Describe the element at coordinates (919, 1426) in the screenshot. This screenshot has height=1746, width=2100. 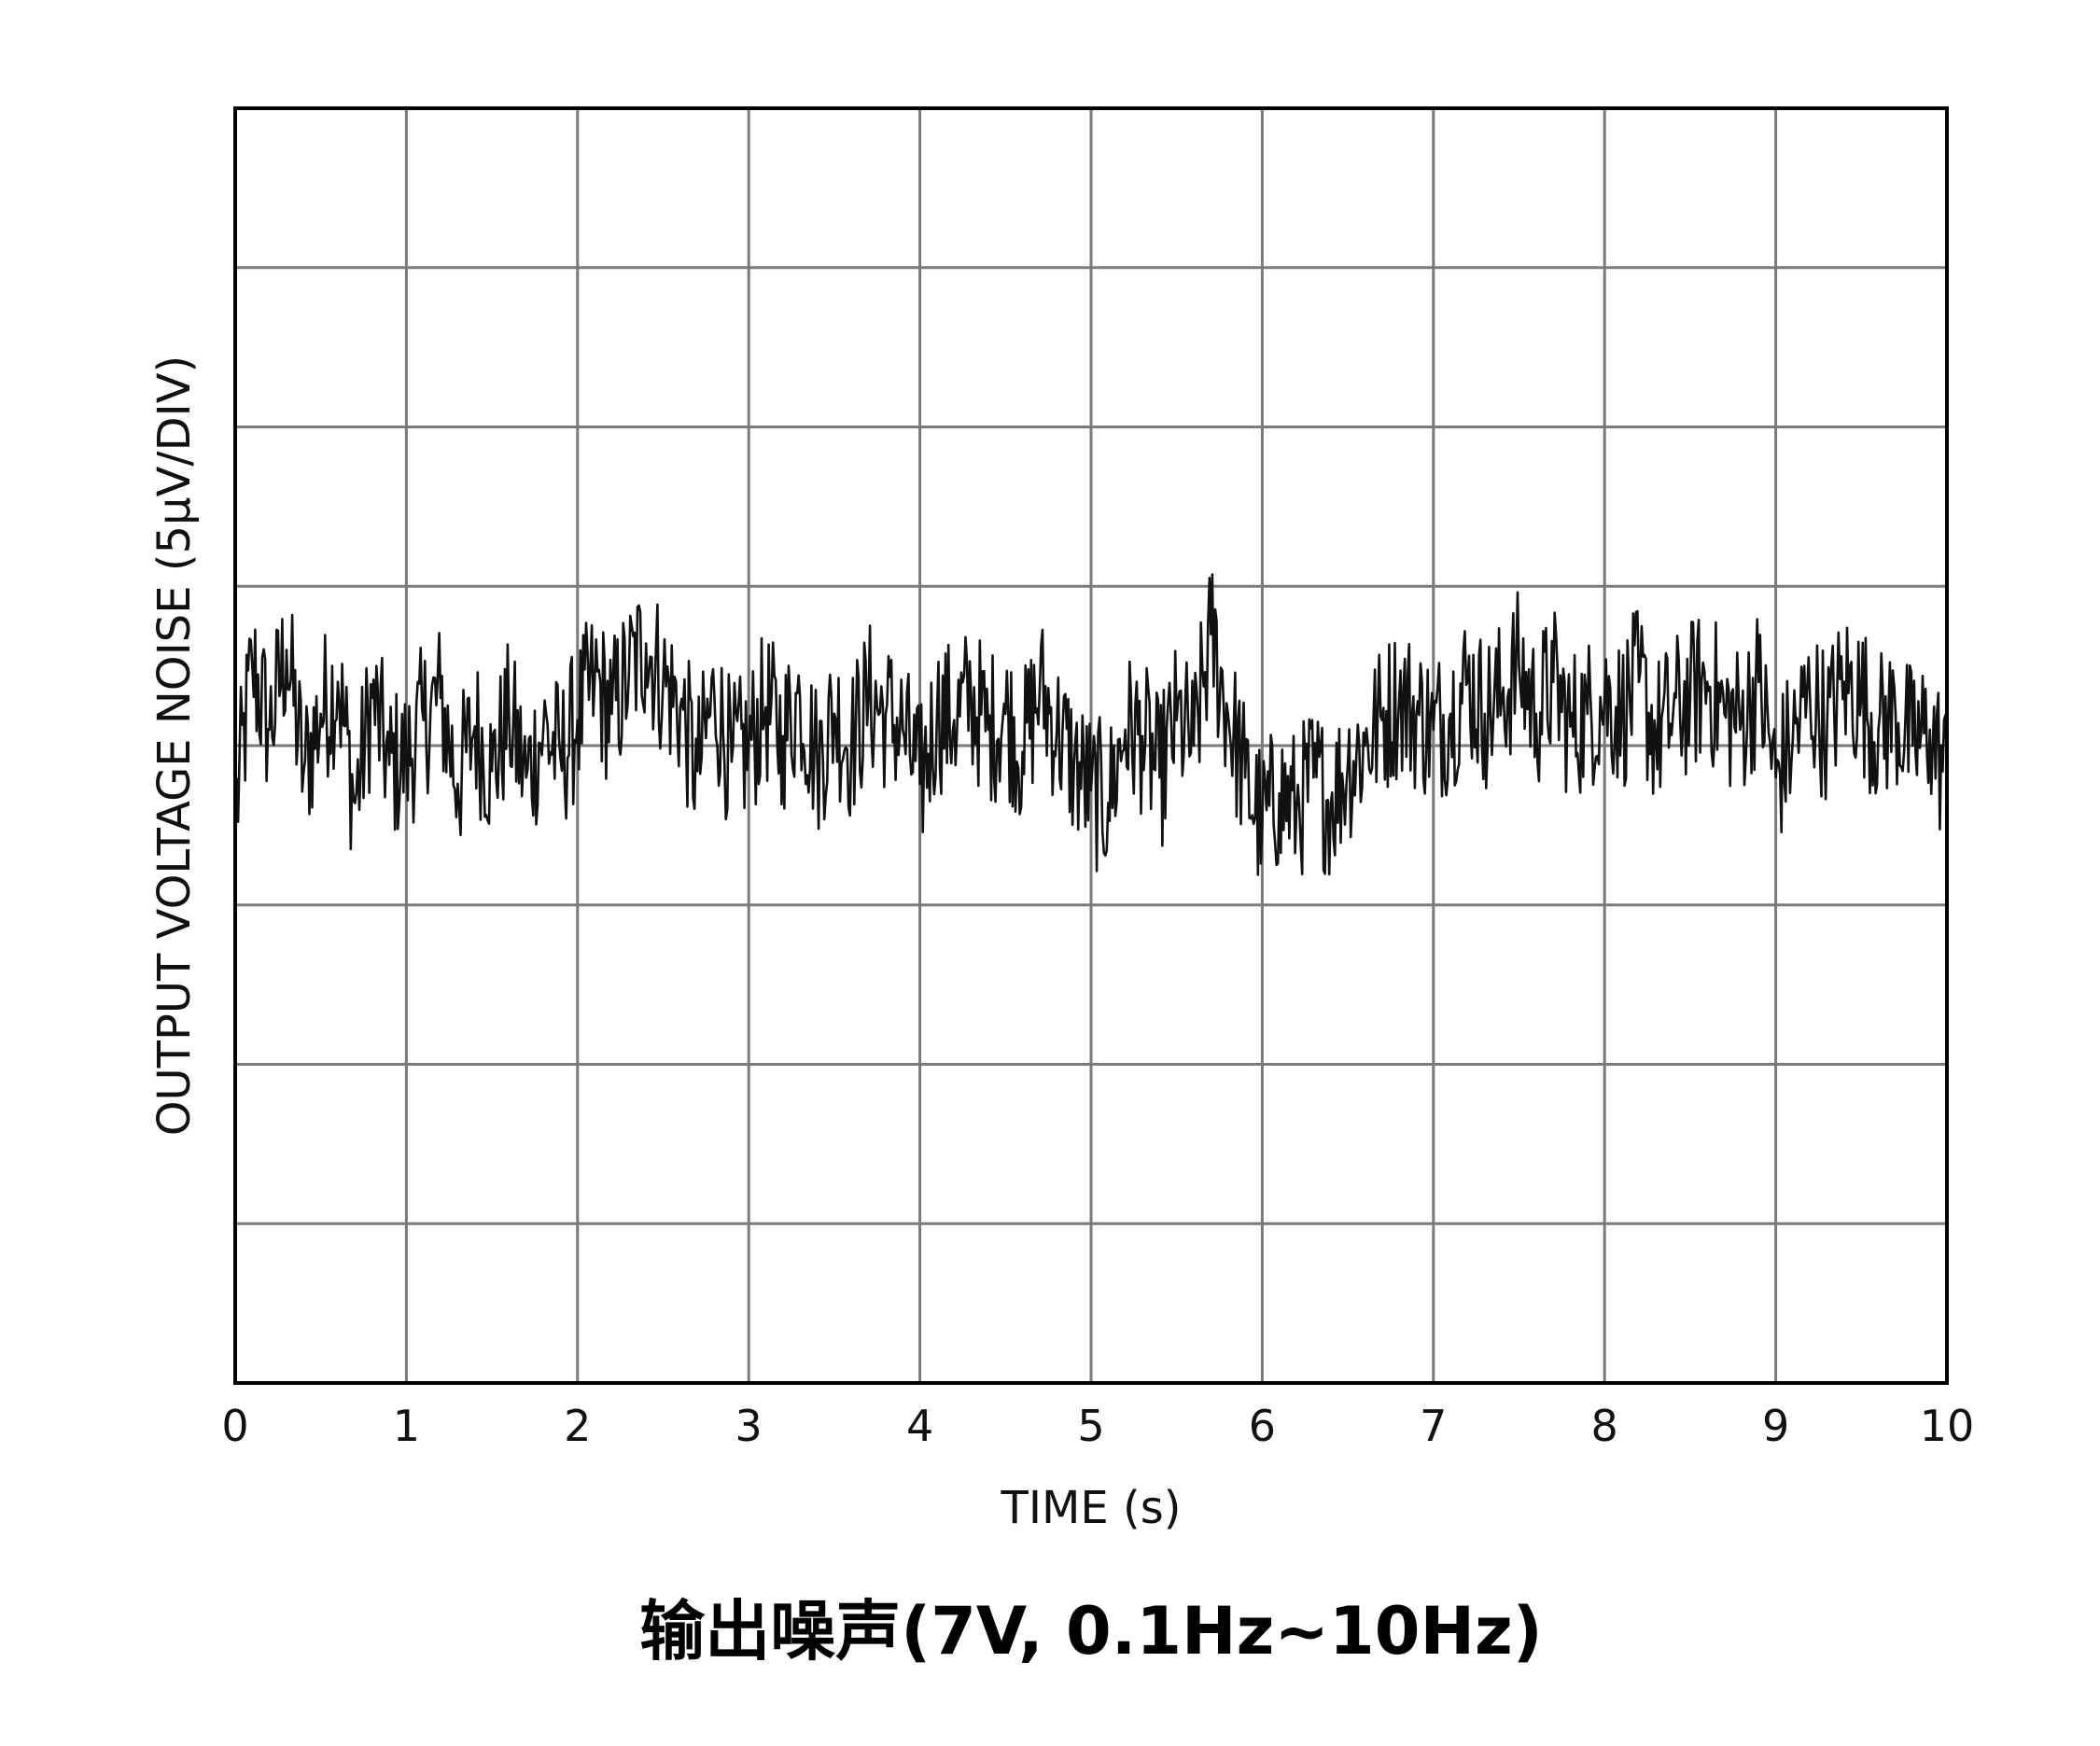
I see `x-tick-label: 4` at that location.